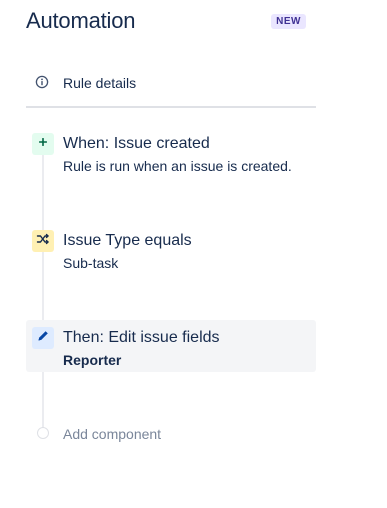 Image resolution: width=387 pixels, height=508 pixels. What do you see at coordinates (91, 263) in the screenshot?
I see `step-subtitle: Sub-task` at bounding box center [91, 263].